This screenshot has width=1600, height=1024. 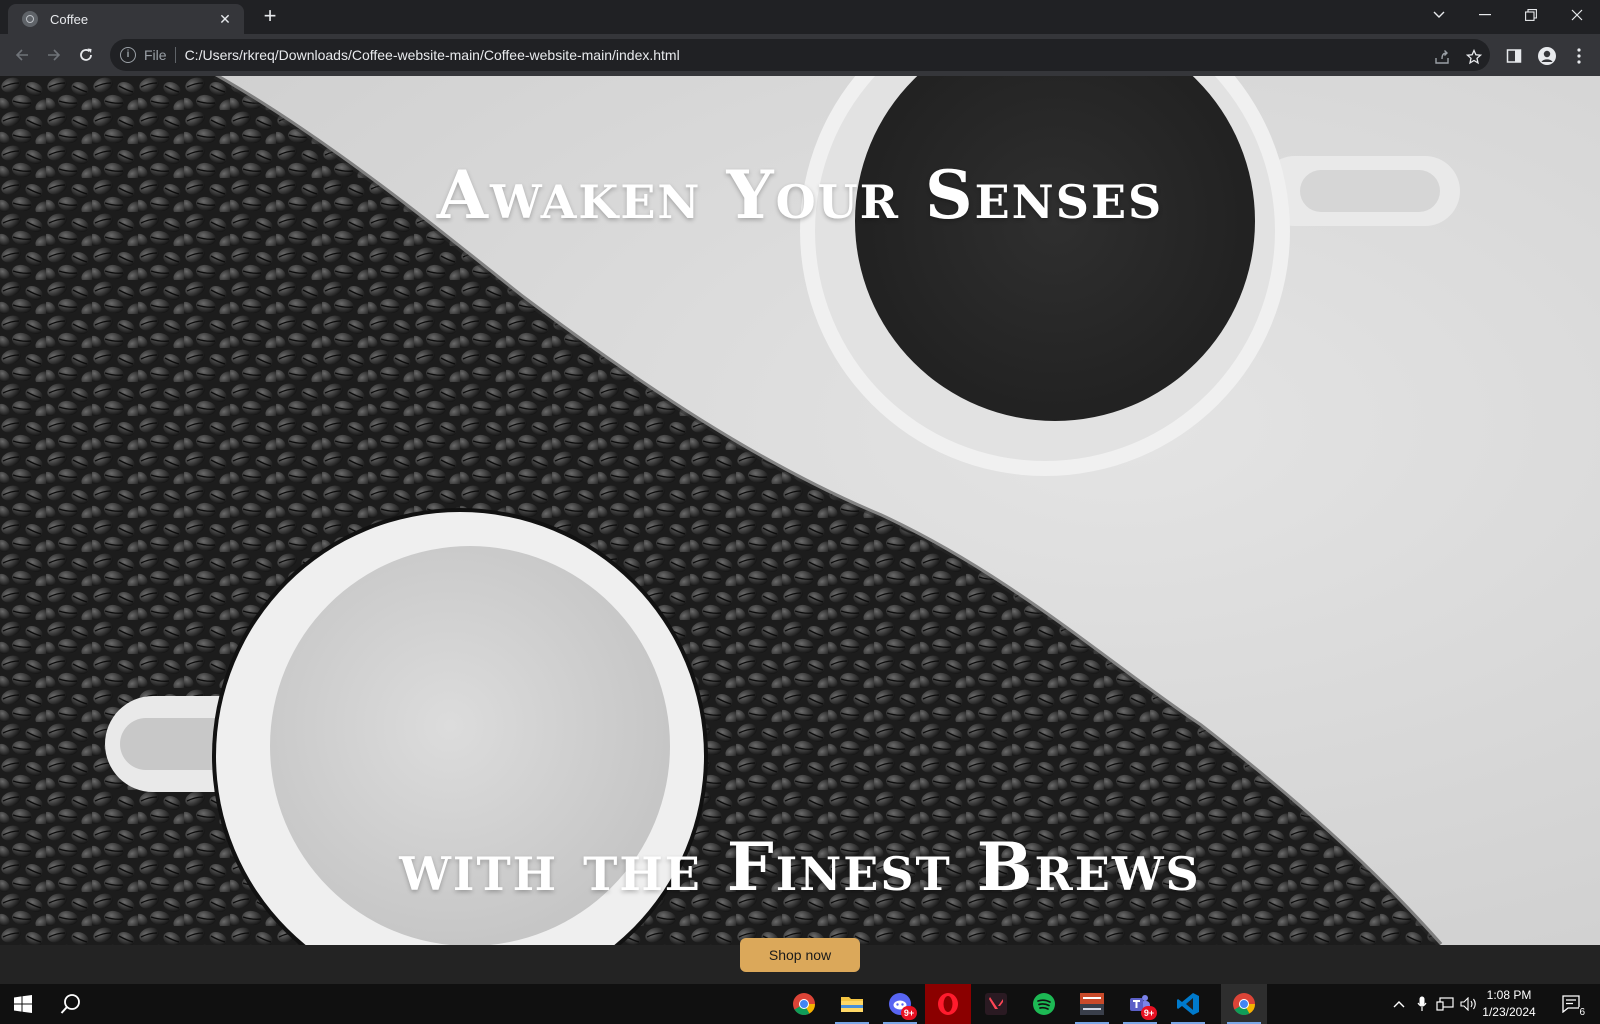 I want to click on windows-start-icon, so click(x=23, y=1004).